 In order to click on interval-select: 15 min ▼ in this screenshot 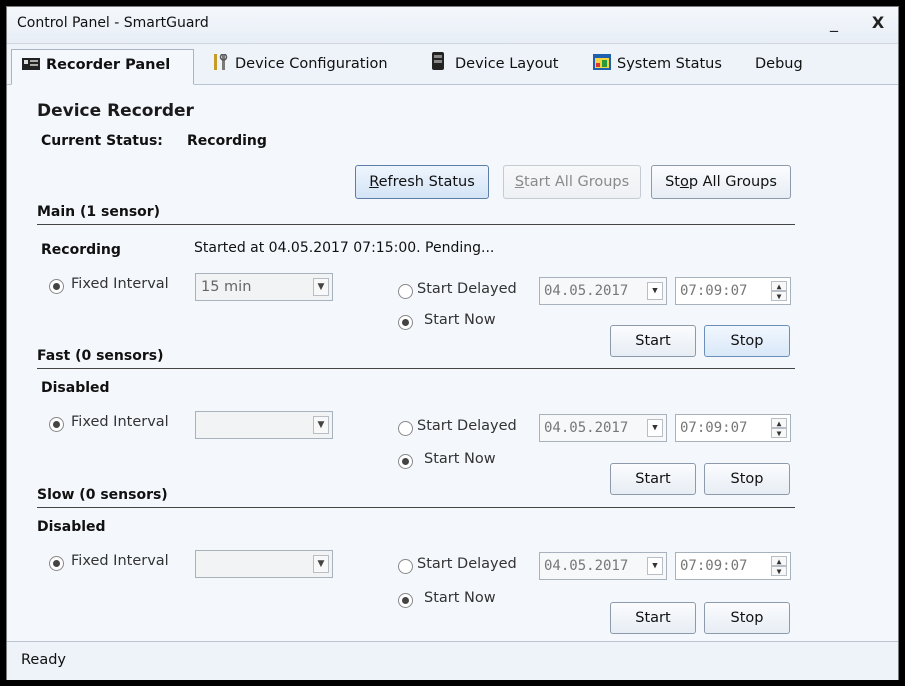, I will do `click(264, 287)`.